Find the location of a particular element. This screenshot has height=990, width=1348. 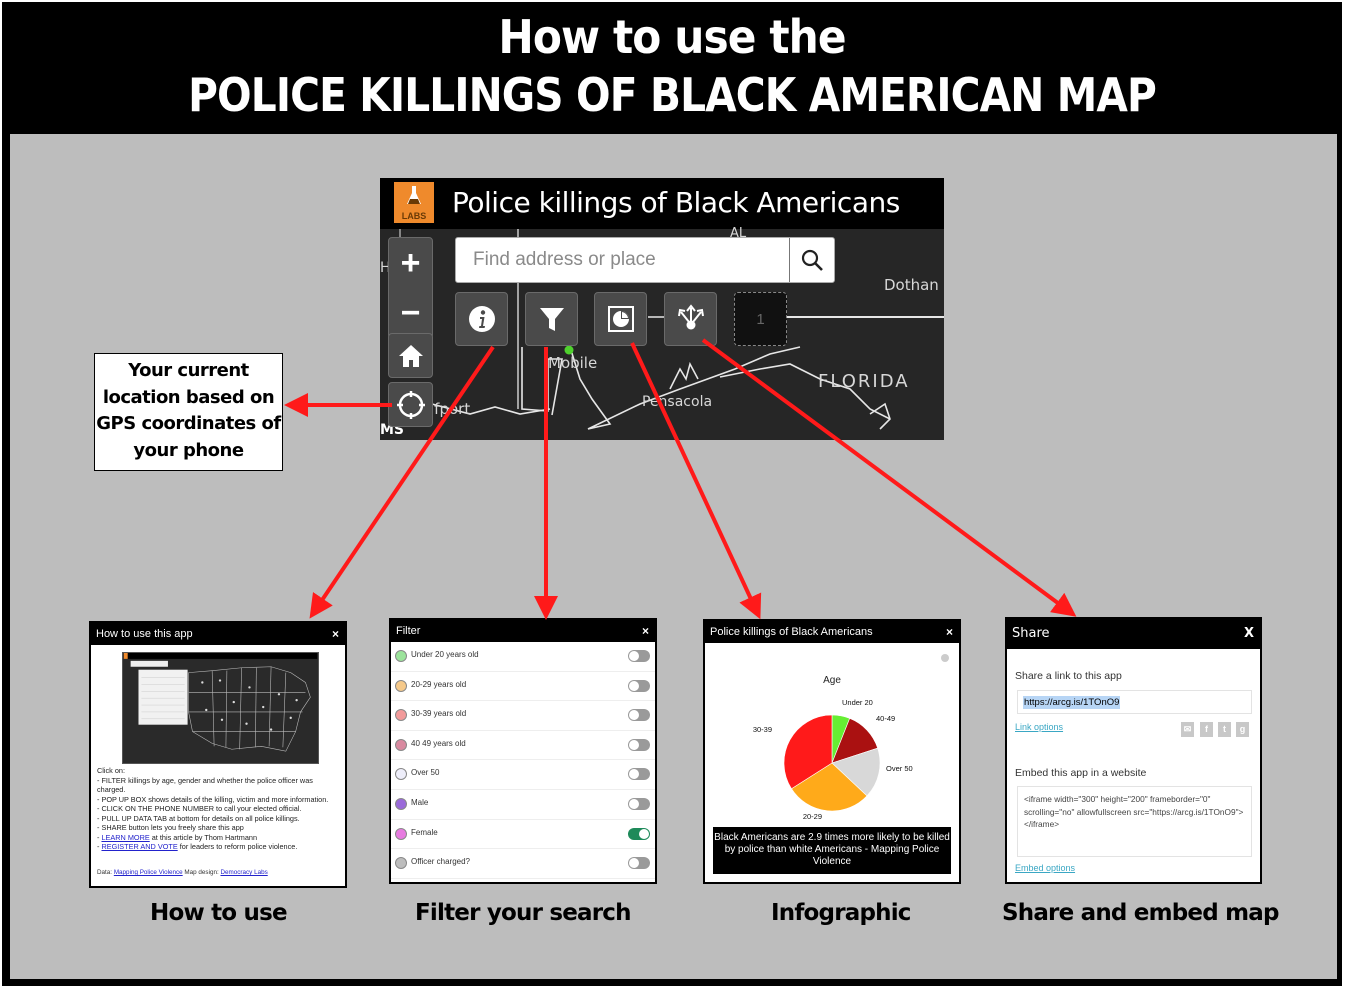

map-label-pensacola: Pensacola is located at coordinates (677, 402).